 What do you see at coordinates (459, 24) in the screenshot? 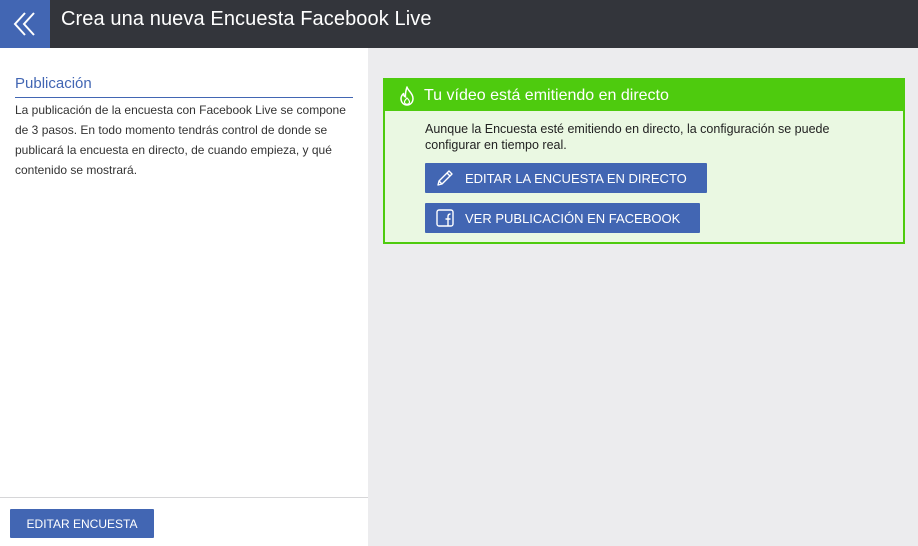
I see `top-bar: Crea una nueva Encuesta Facebook Live` at bounding box center [459, 24].